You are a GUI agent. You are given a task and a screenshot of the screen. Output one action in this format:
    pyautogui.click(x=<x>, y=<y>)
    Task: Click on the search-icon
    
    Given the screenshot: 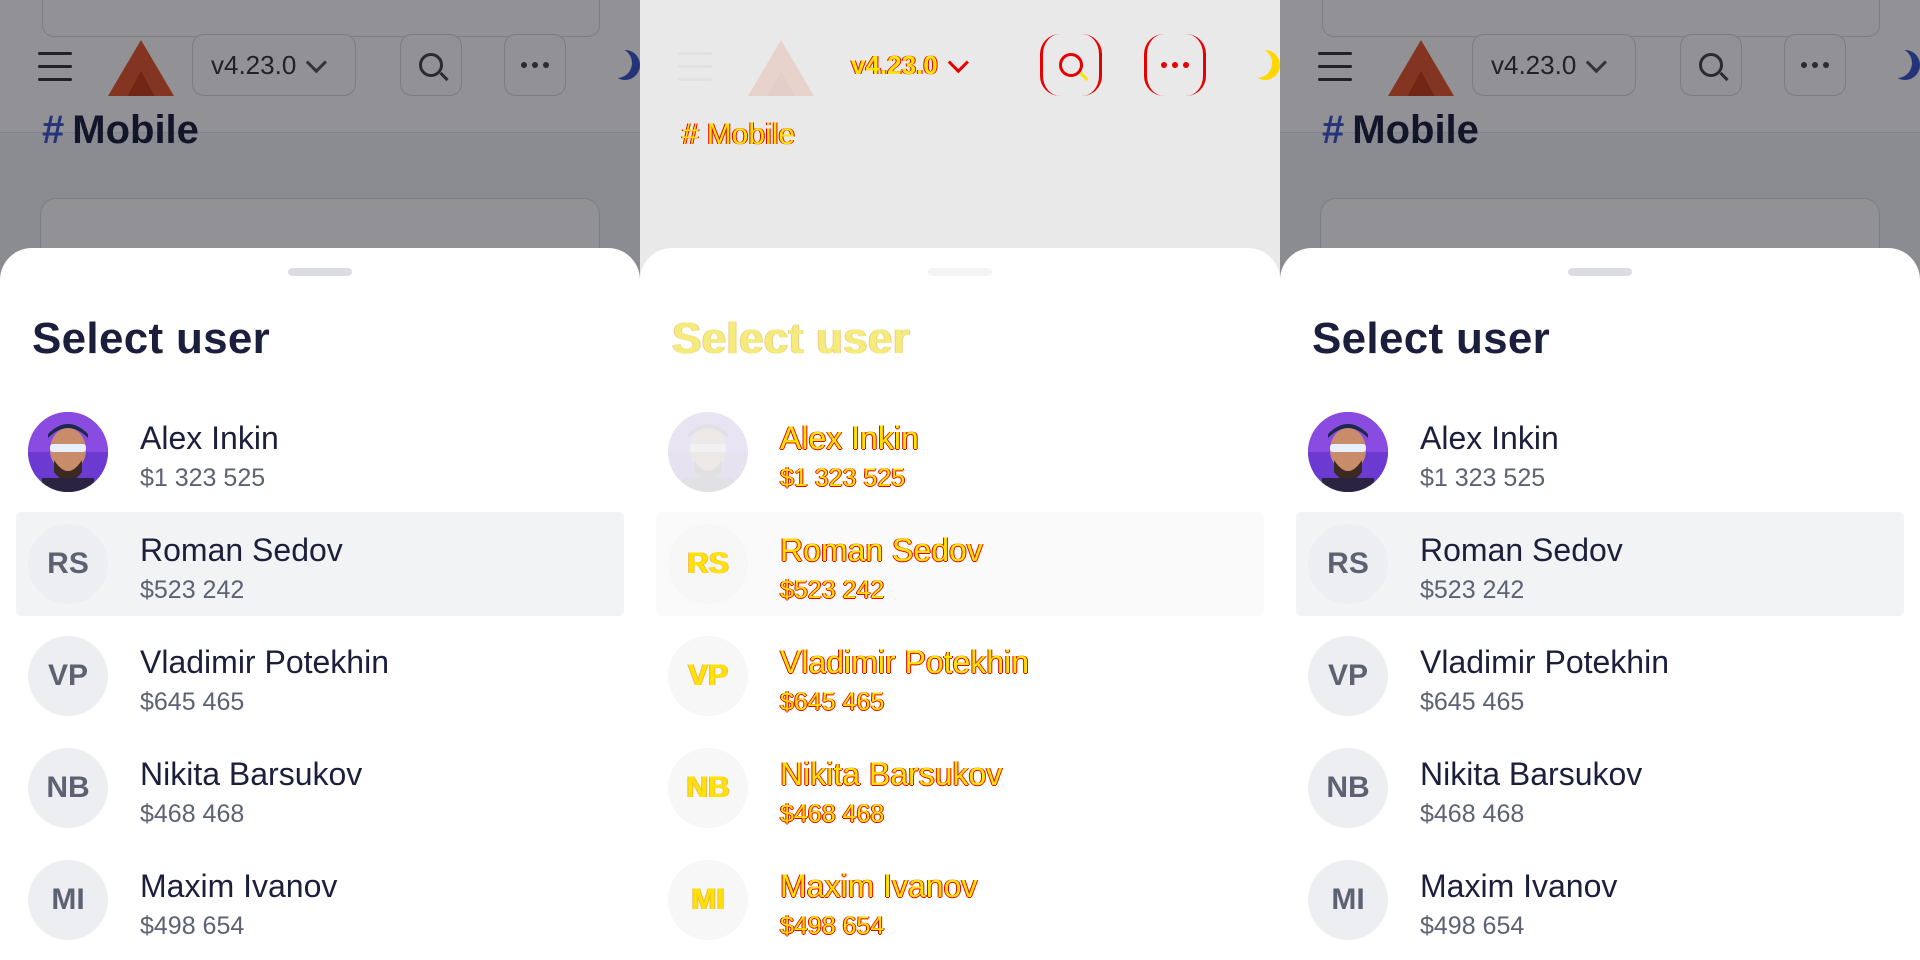 What is the action you would take?
    pyautogui.click(x=1071, y=65)
    